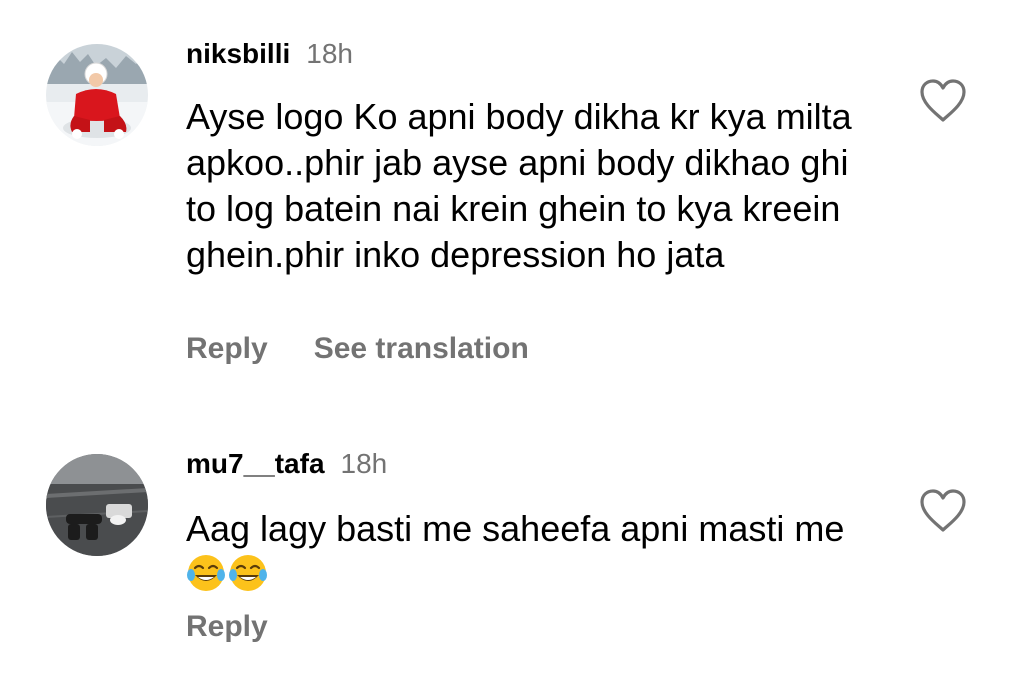  I want to click on comment-header: niksbilli 18h, so click(269, 58).